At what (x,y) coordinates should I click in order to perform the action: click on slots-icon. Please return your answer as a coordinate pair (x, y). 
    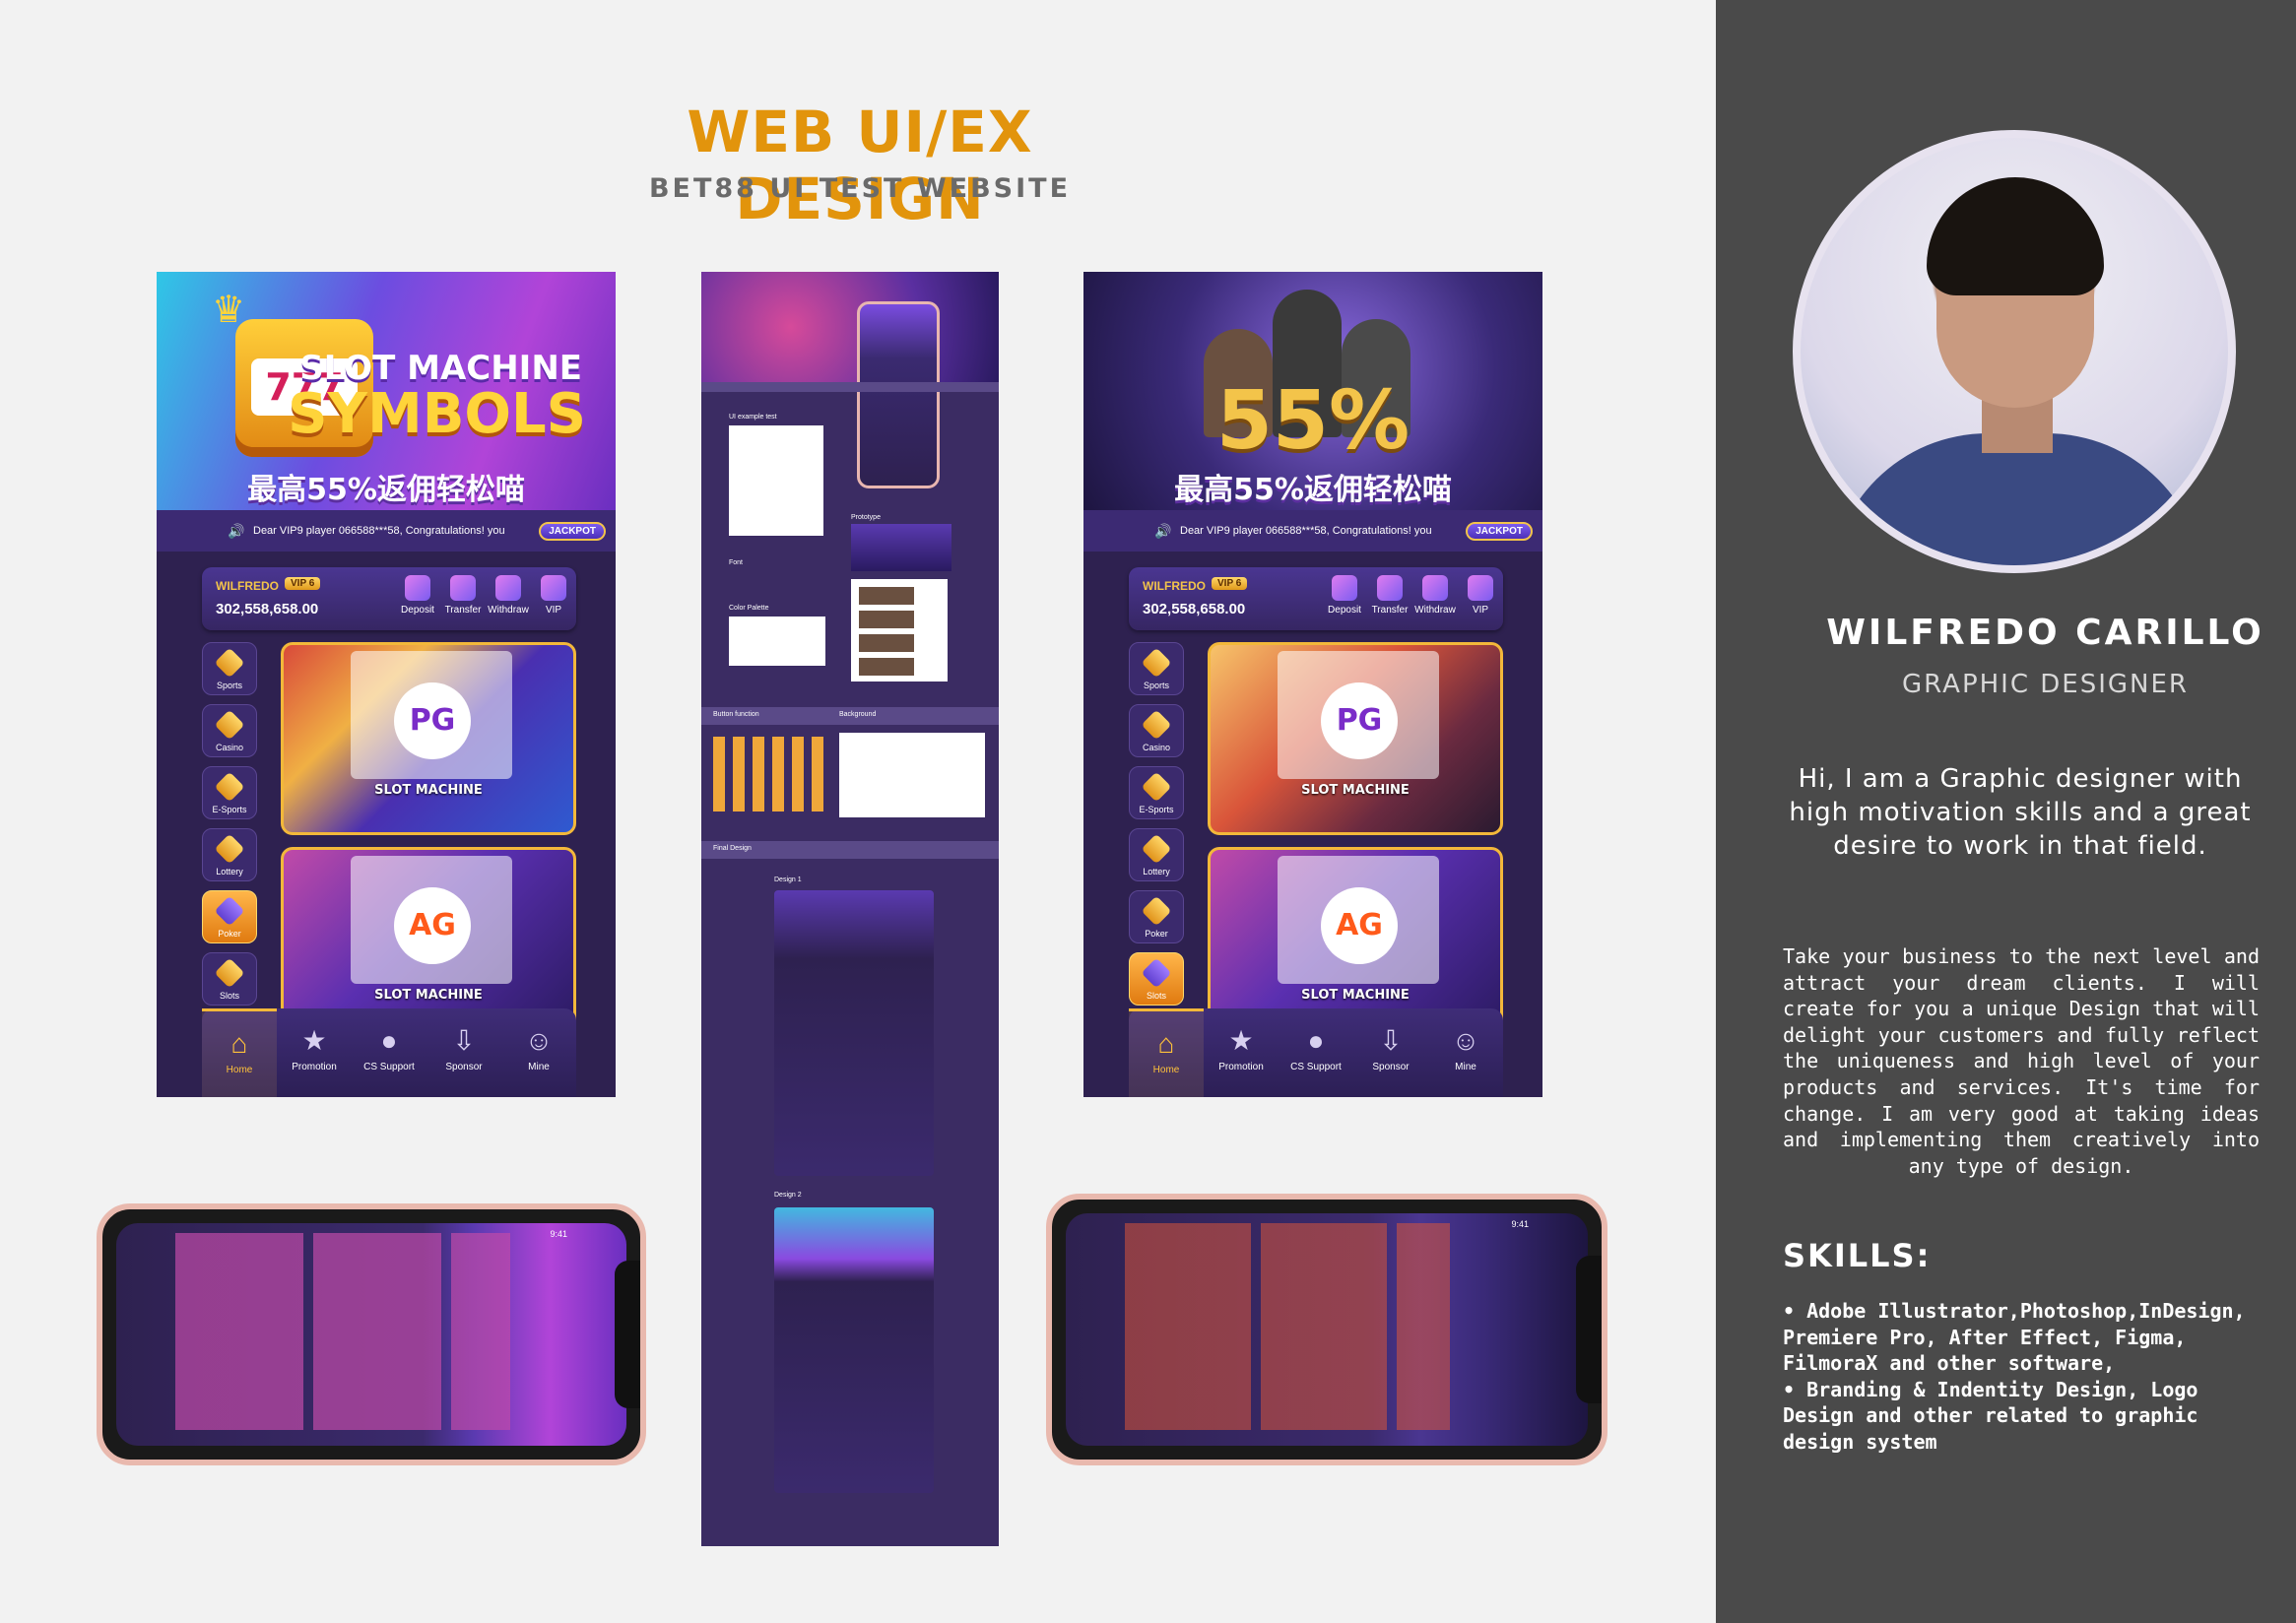
    Looking at the image, I should click on (1156, 973).